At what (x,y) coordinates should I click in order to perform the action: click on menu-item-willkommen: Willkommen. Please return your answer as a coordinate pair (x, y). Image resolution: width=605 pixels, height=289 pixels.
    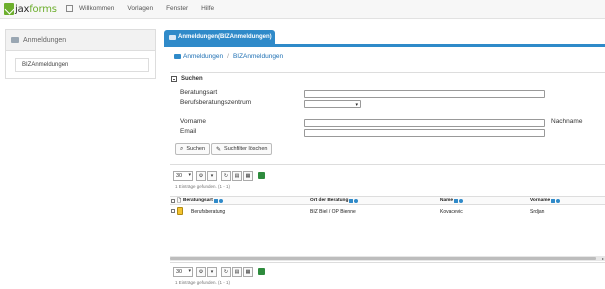
    Looking at the image, I should click on (96, 8).